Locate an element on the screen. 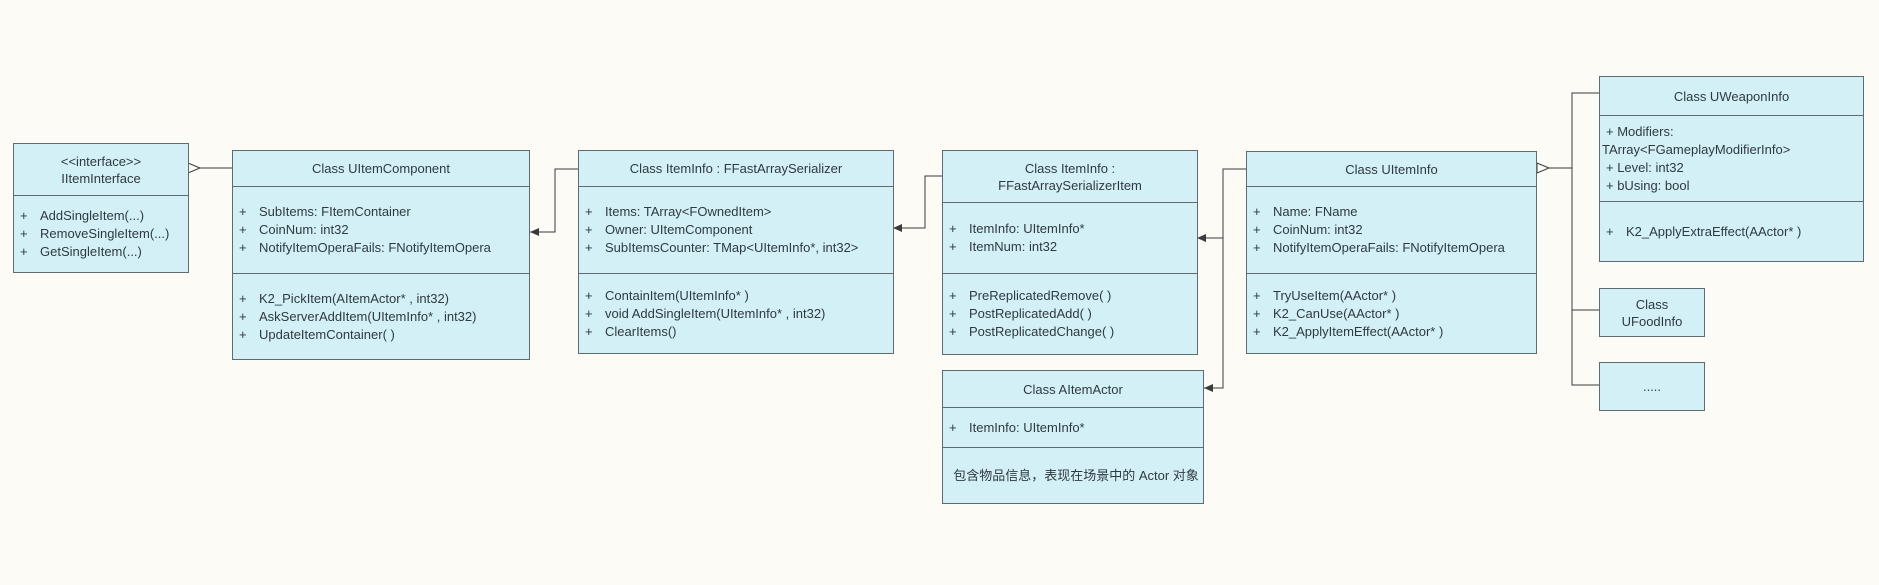 The height and width of the screenshot is (585, 1879). attribute-text: Owner: UItemComponent is located at coordinates (679, 229).